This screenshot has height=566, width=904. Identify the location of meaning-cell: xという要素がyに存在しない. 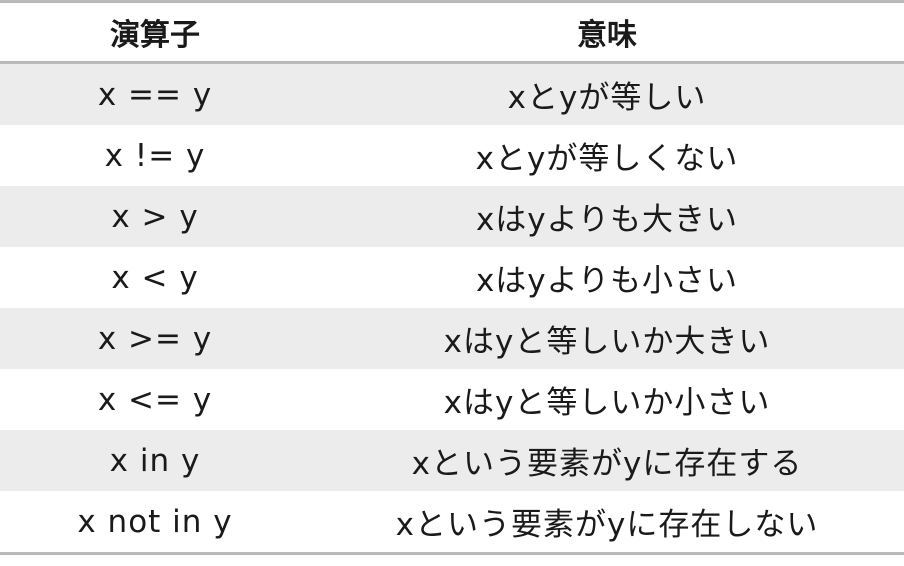
(607, 522).